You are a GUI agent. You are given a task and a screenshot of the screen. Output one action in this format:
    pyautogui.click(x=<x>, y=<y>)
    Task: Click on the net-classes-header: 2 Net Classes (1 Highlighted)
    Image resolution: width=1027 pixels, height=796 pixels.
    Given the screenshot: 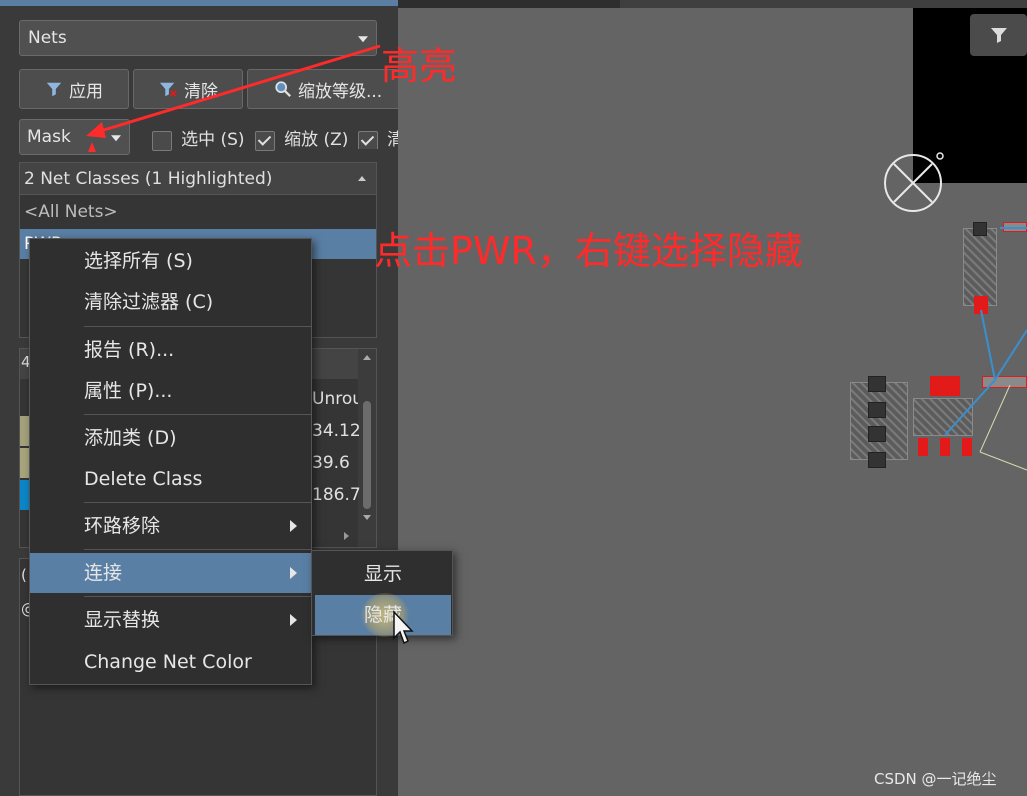 What is the action you would take?
    pyautogui.click(x=198, y=179)
    